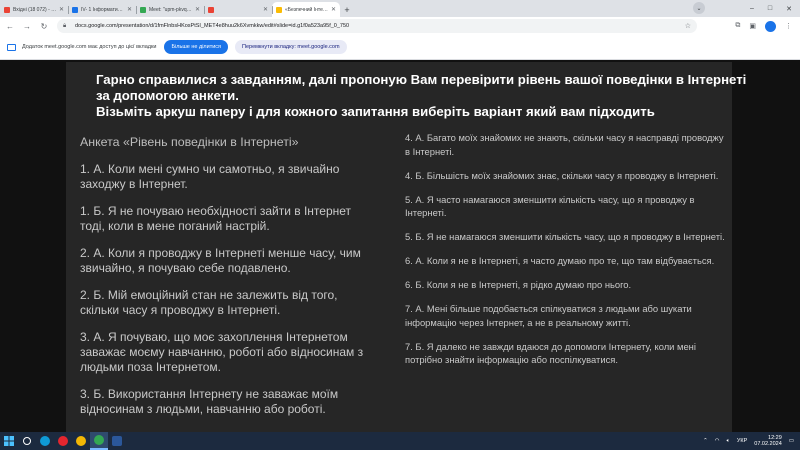 This screenshot has width=800, height=450. I want to click on notifications-icon: ▭, so click(791, 441).